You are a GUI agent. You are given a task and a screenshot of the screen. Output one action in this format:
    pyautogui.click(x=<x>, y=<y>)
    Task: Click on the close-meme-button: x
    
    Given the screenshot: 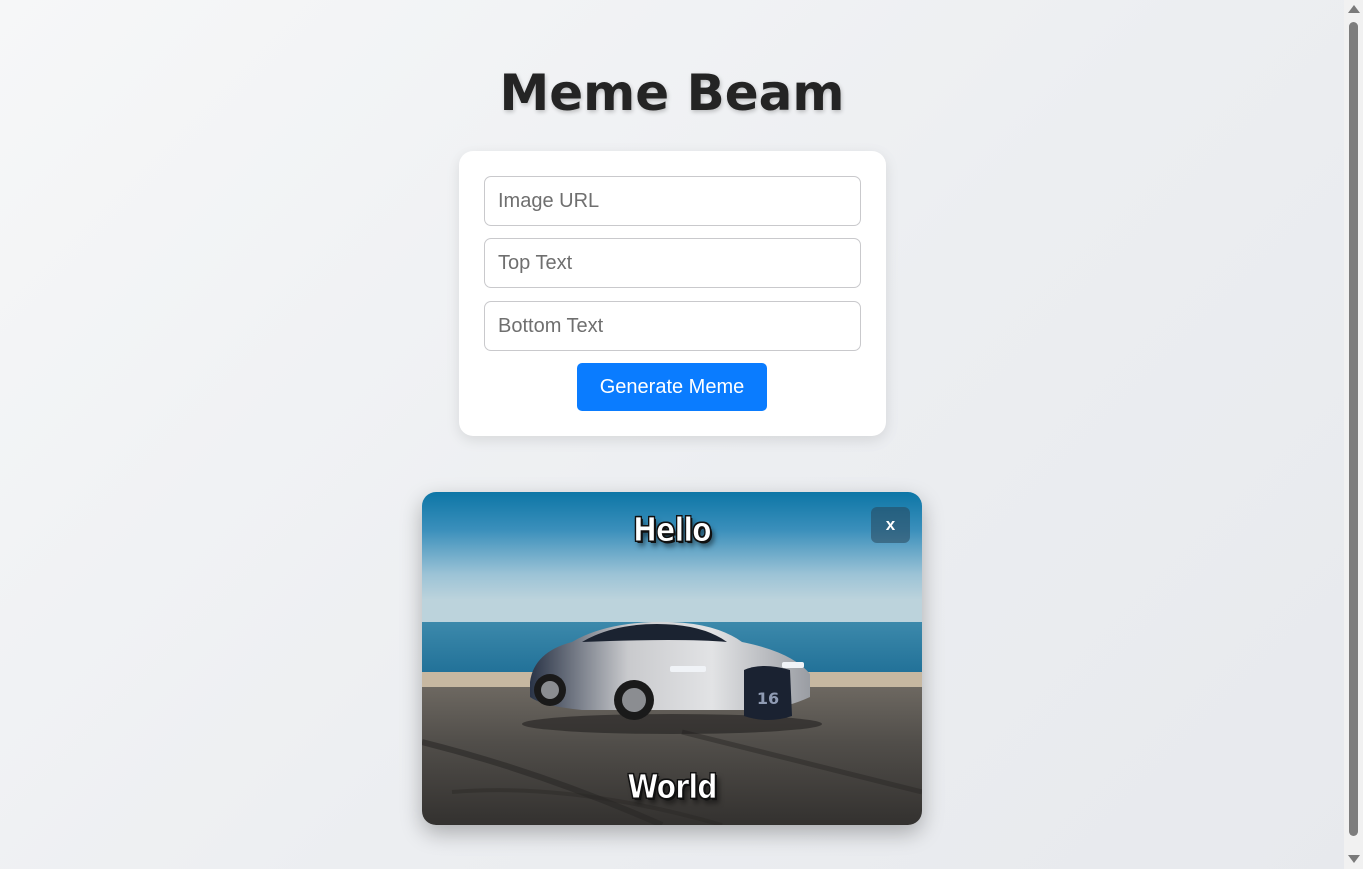 What is the action you would take?
    pyautogui.click(x=890, y=525)
    